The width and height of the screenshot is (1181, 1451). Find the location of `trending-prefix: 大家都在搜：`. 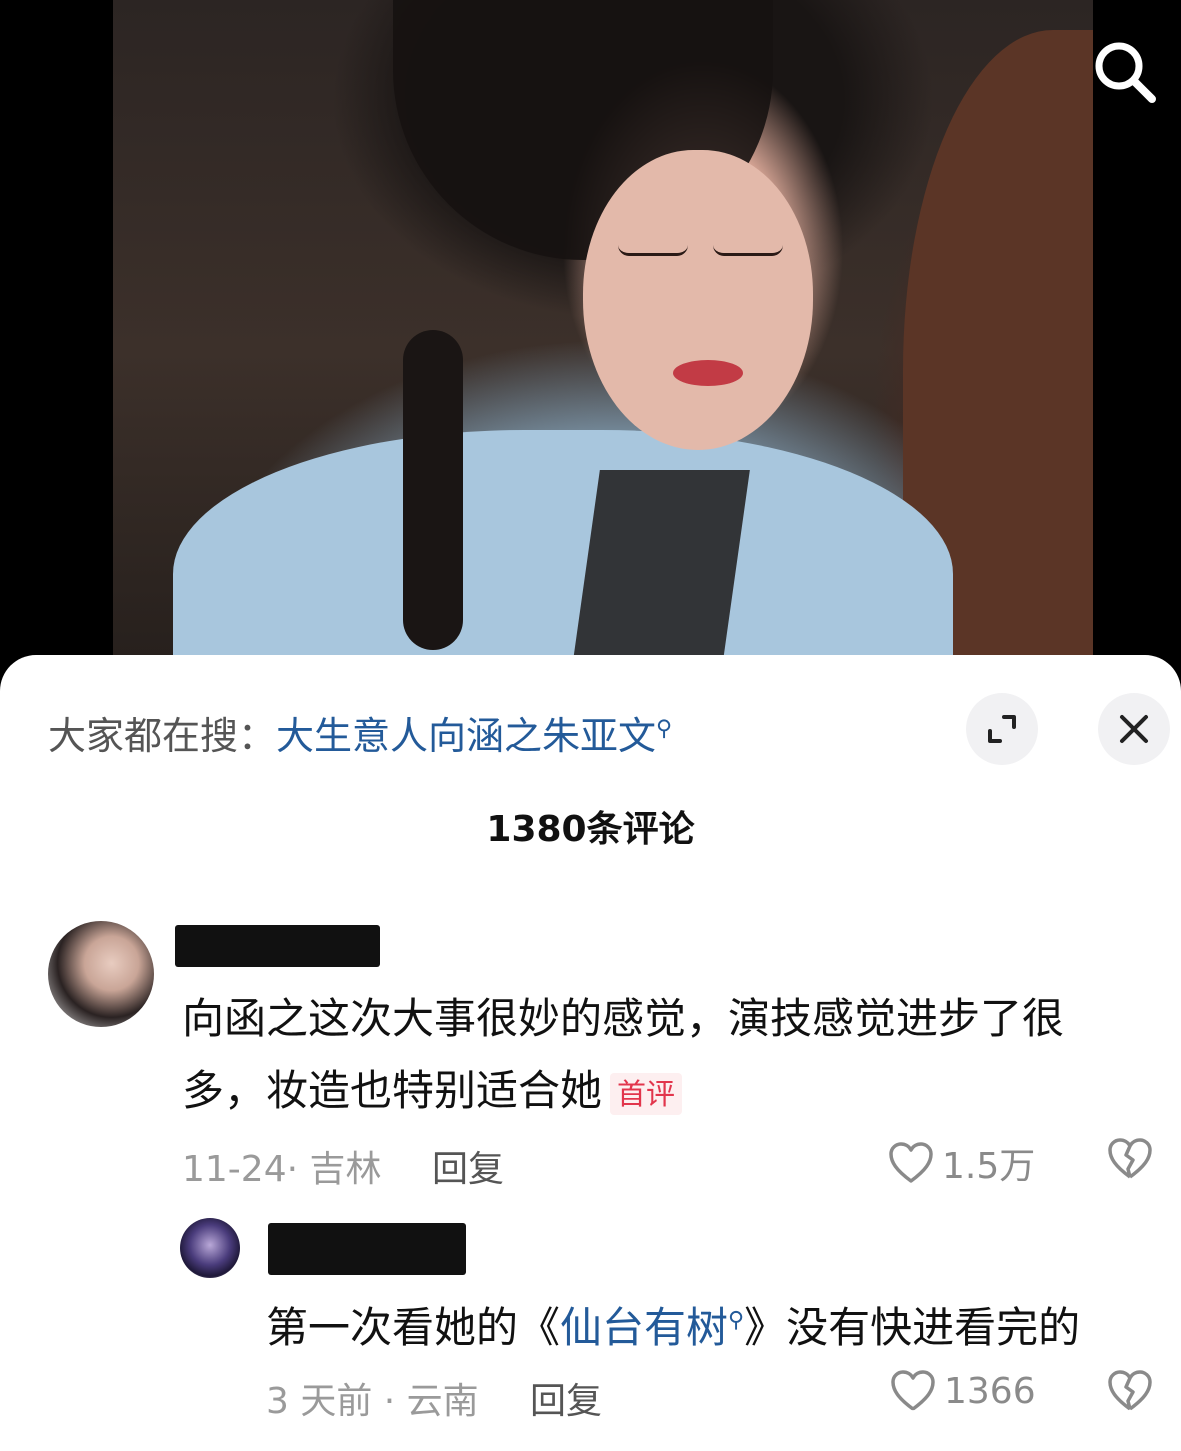

trending-prefix: 大家都在搜： is located at coordinates (162, 736).